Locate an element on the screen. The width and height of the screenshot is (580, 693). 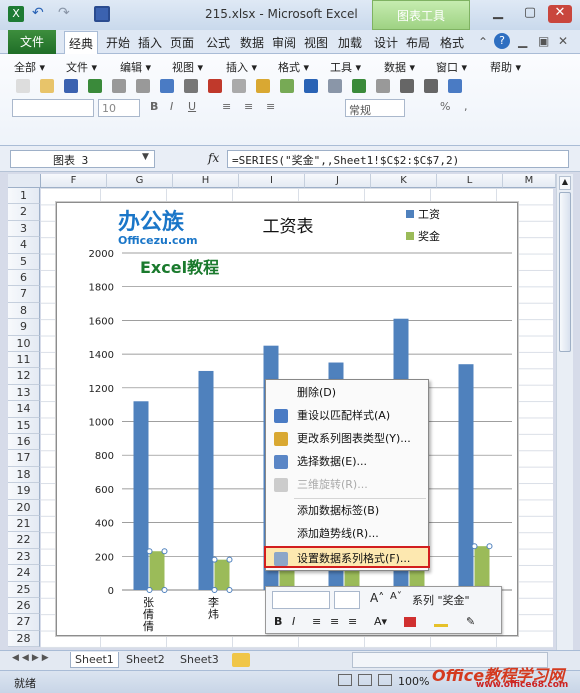
row-header-26: 26 is located at coordinates (24, 606).